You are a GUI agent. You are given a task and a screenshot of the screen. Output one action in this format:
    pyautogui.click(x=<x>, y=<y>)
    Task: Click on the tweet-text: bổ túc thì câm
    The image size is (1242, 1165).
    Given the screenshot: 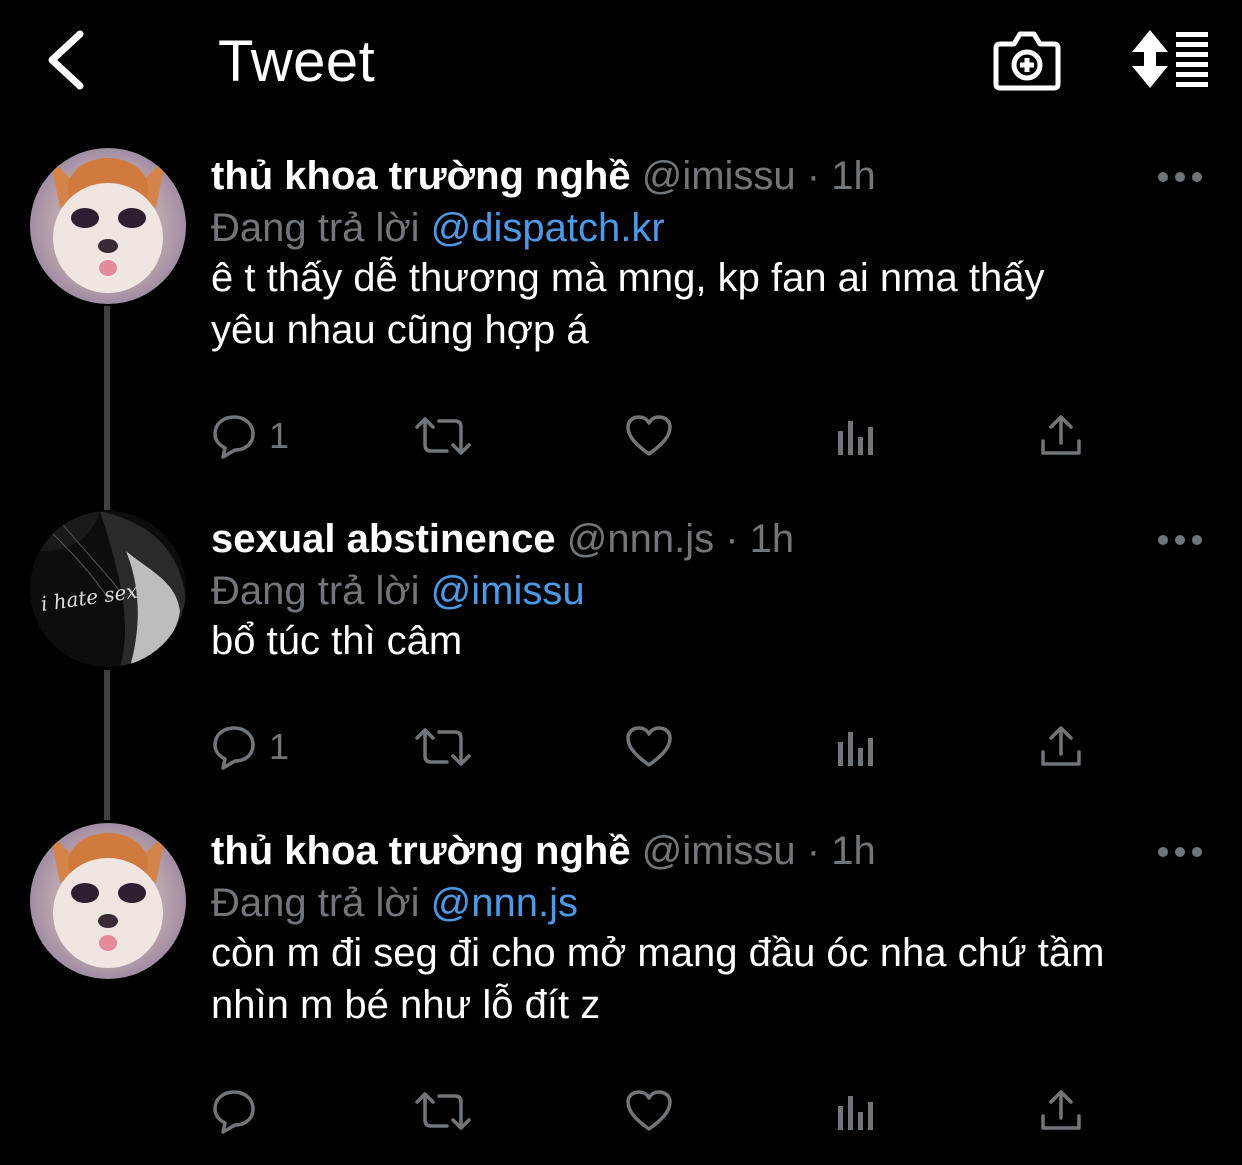 What is the action you would take?
    pyautogui.click(x=711, y=641)
    